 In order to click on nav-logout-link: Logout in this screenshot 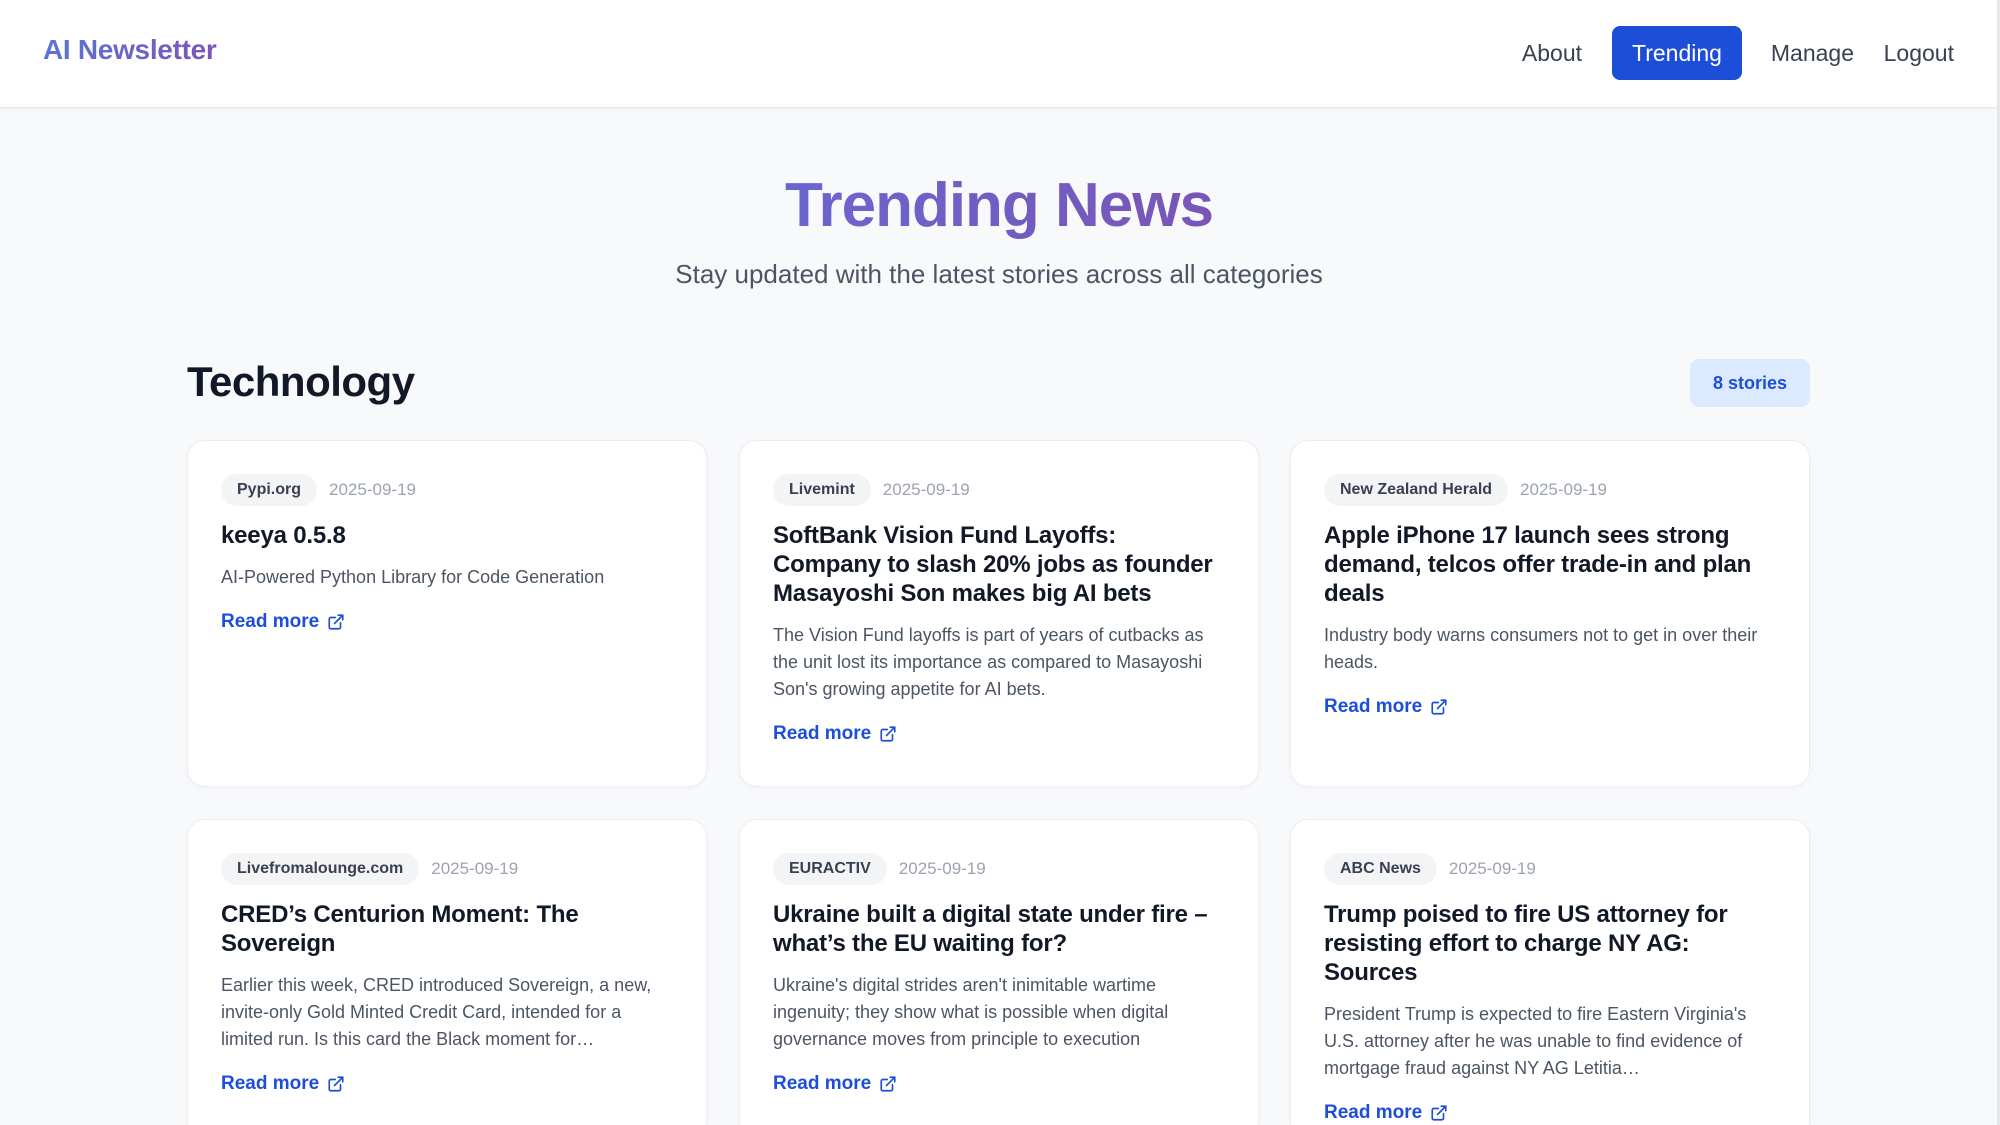, I will do `click(1919, 53)`.